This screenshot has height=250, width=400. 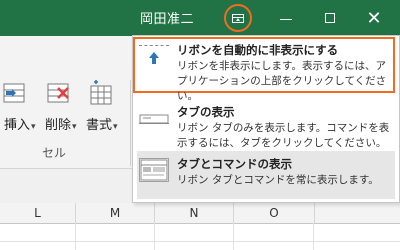 I want to click on auto-hide-ribbon-icon, so click(x=154, y=56).